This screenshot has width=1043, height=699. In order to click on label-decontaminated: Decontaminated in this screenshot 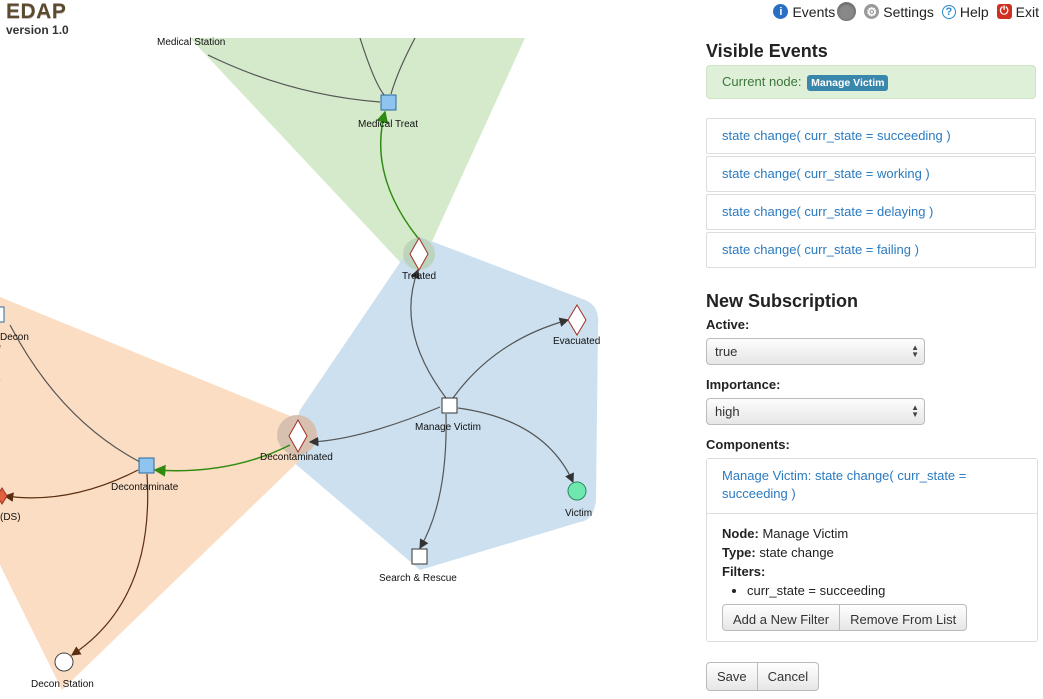, I will do `click(296, 457)`.